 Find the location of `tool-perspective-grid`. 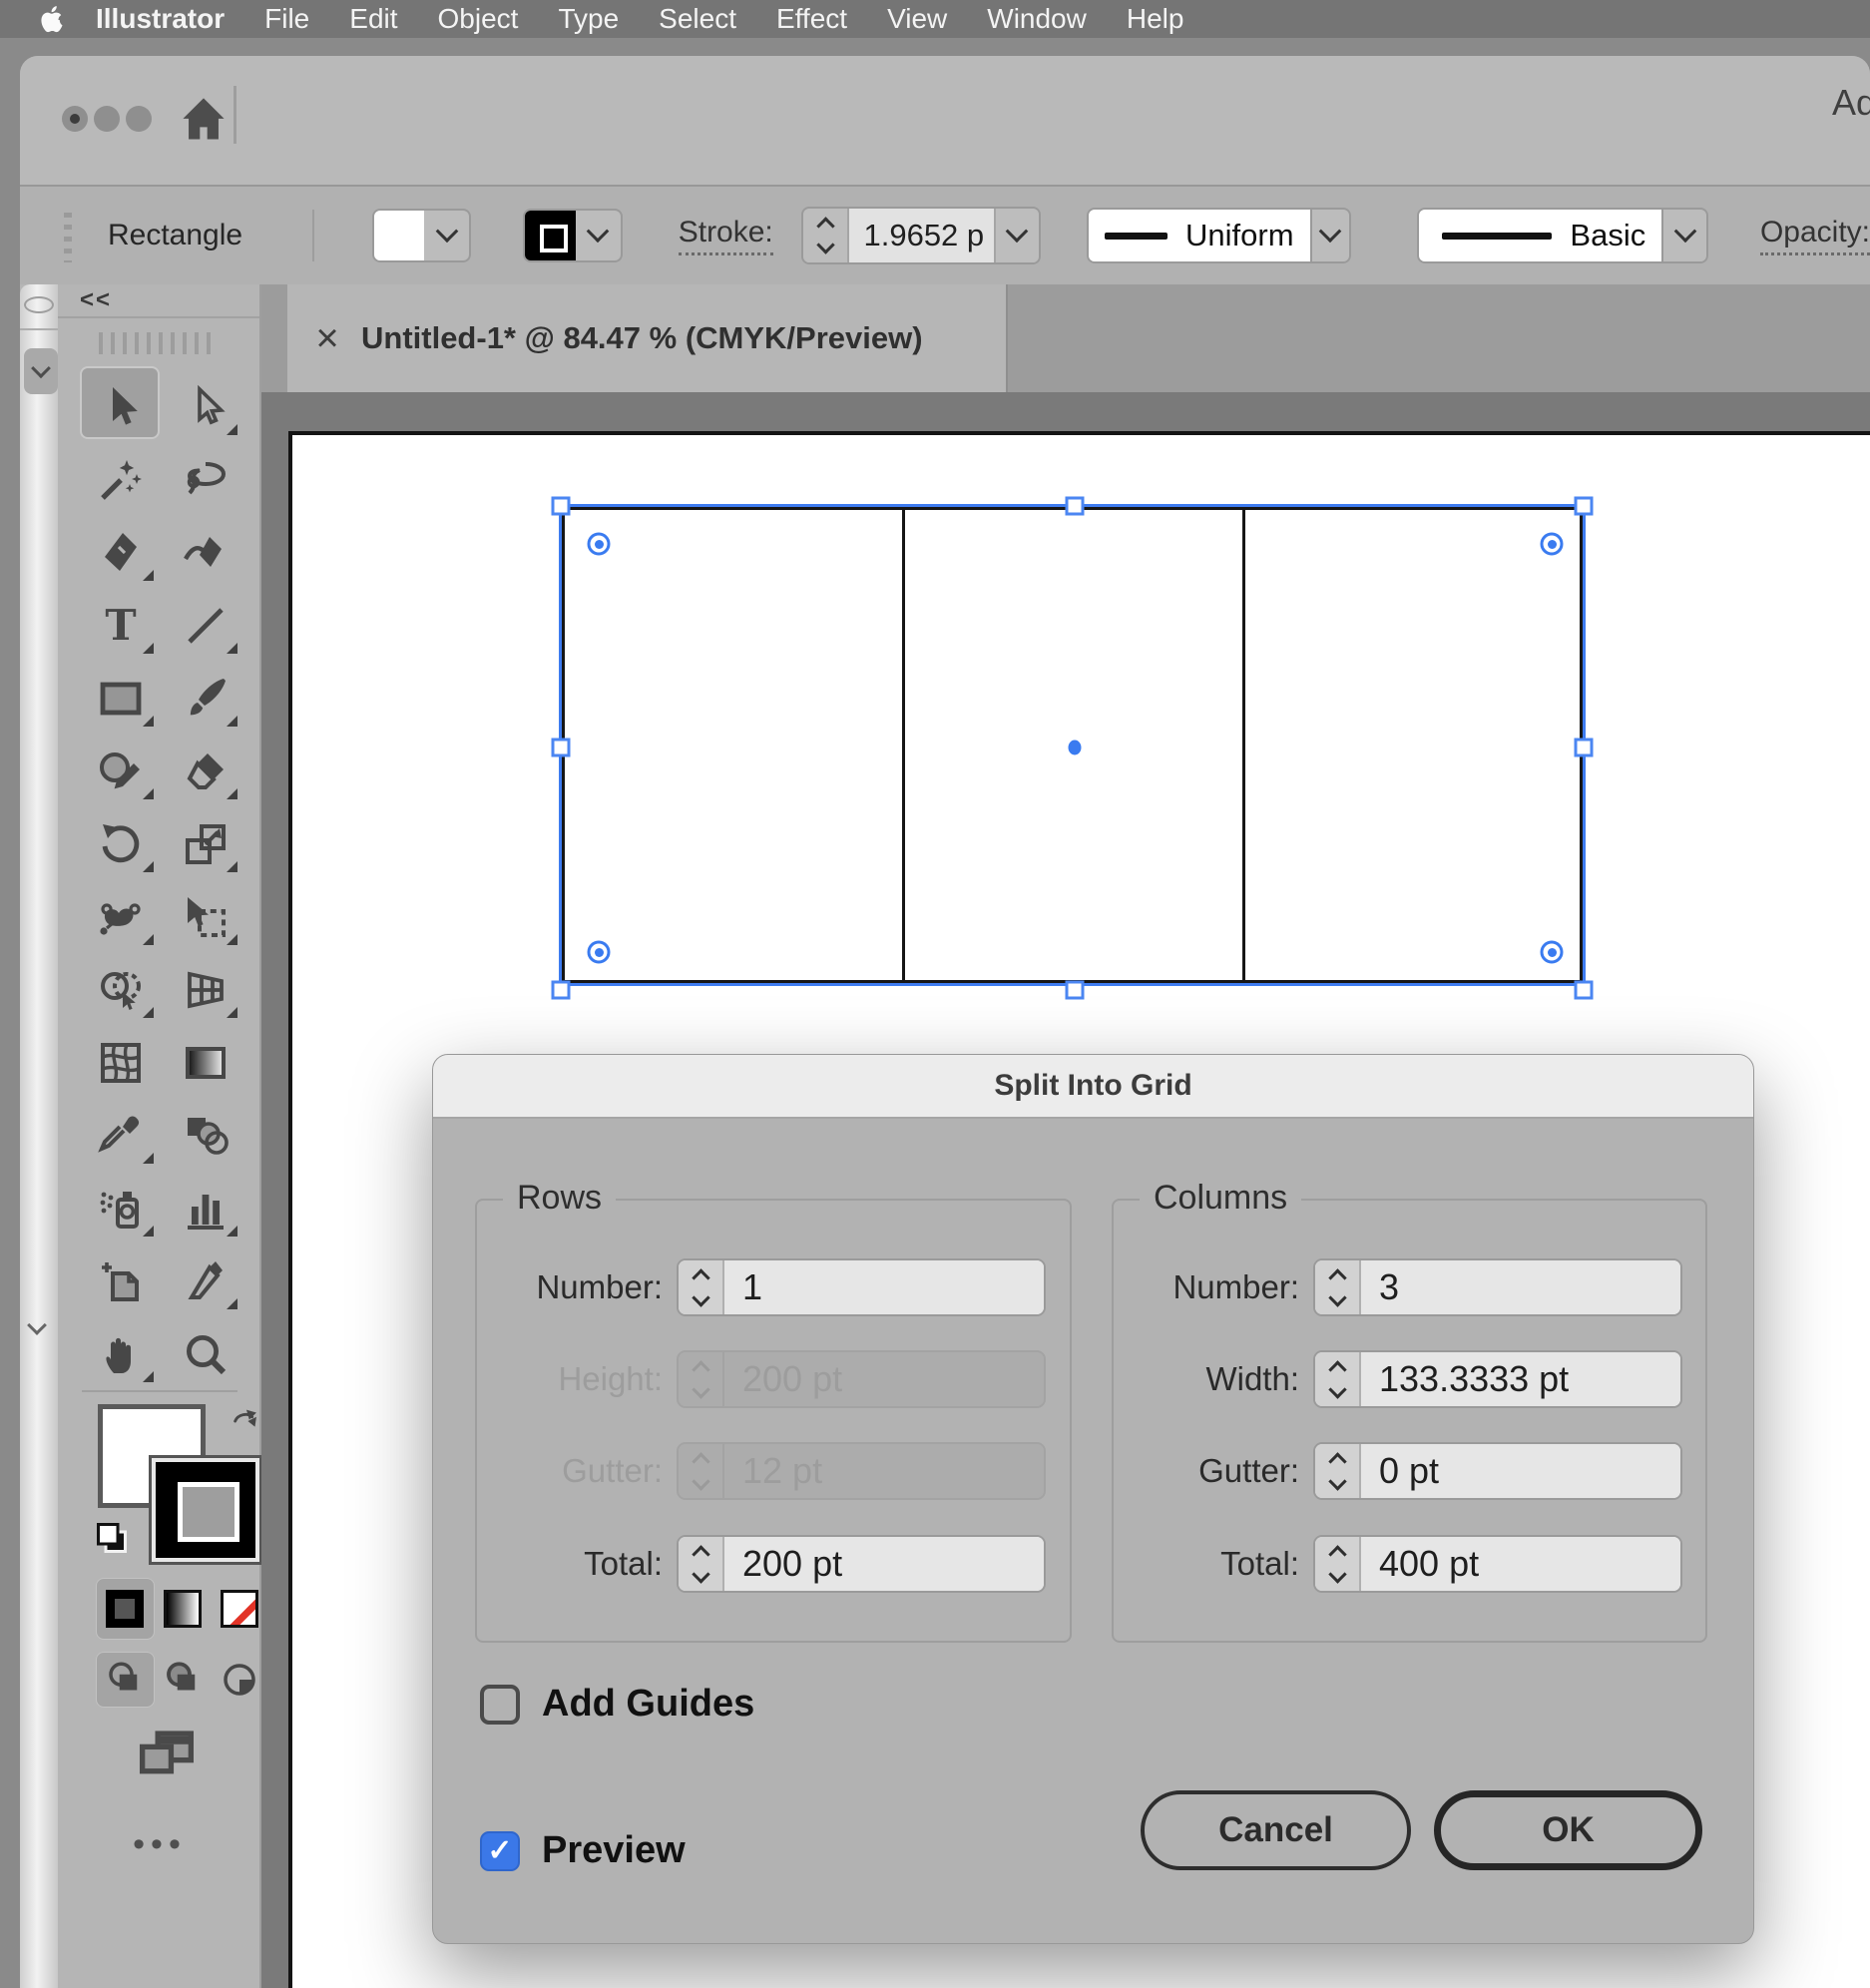

tool-perspective-grid is located at coordinates (205, 989).